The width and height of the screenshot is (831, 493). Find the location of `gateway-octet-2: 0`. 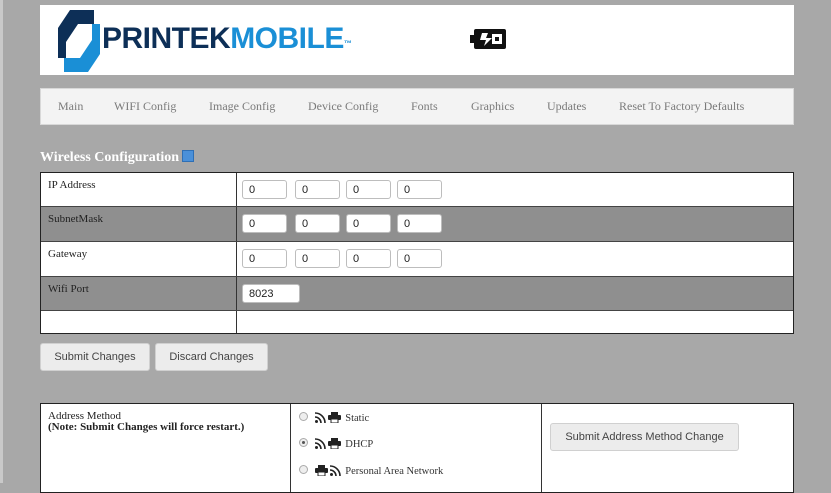

gateway-octet-2: 0 is located at coordinates (317, 258).